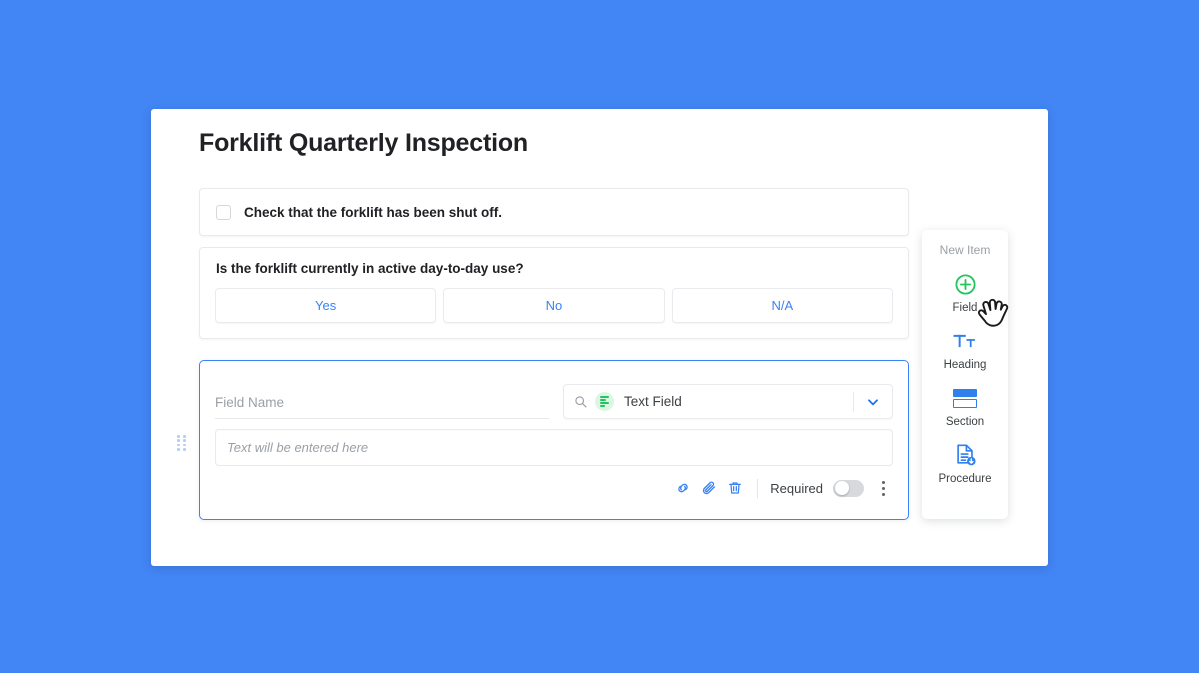  I want to click on choice-button-no: No, so click(554, 305).